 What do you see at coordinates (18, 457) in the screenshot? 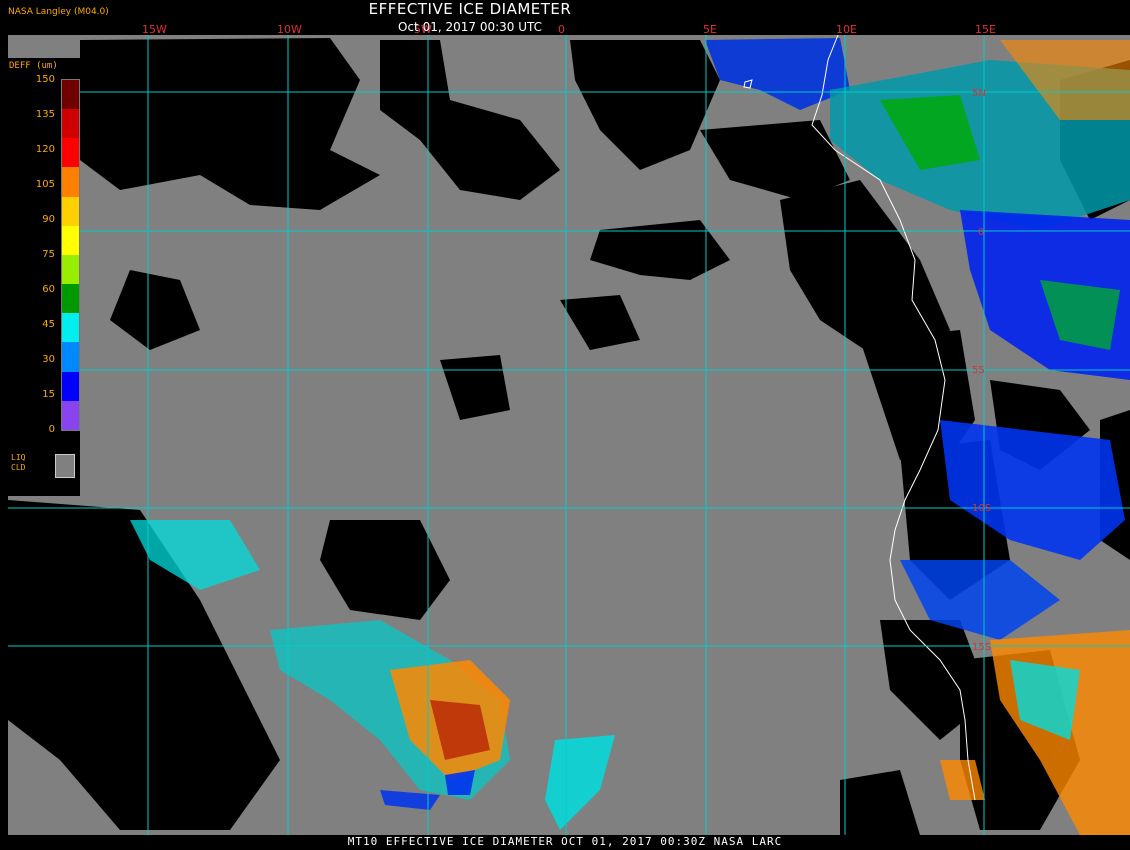
I see `liquid-cloud-label-line1: LIQ` at bounding box center [18, 457].